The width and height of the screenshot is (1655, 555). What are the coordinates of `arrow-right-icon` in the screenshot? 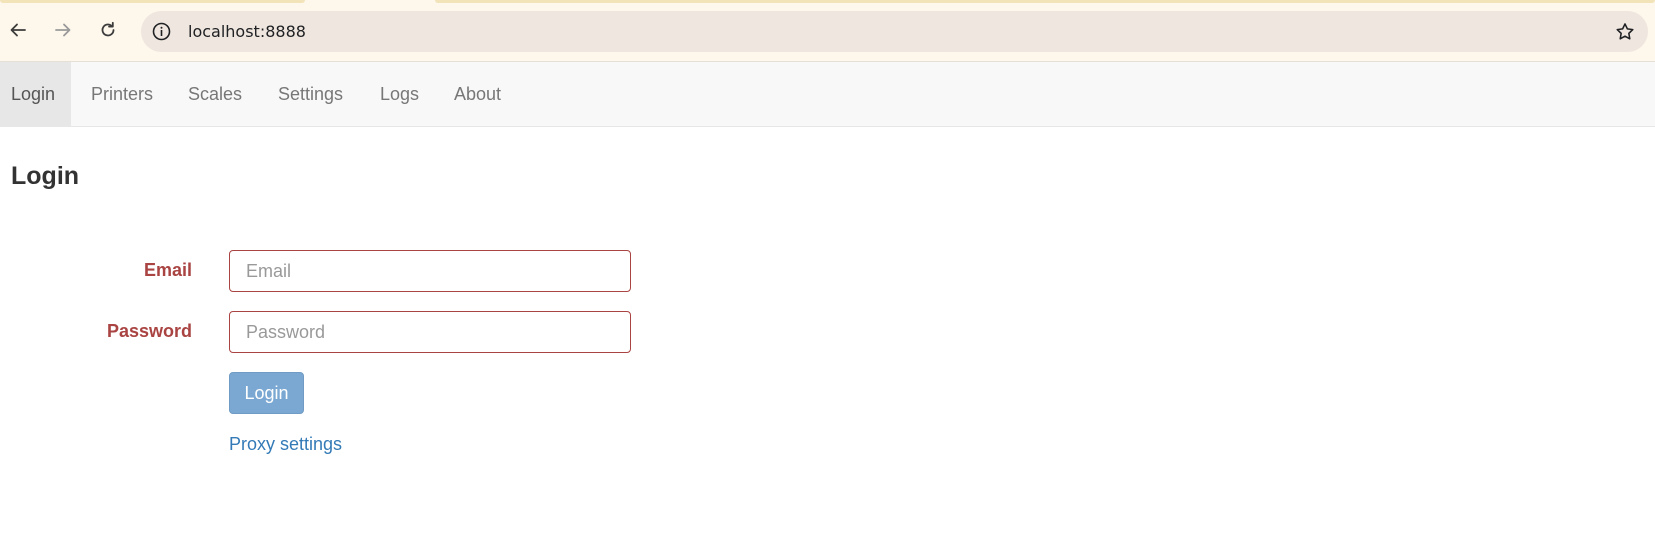 It's located at (63, 30).